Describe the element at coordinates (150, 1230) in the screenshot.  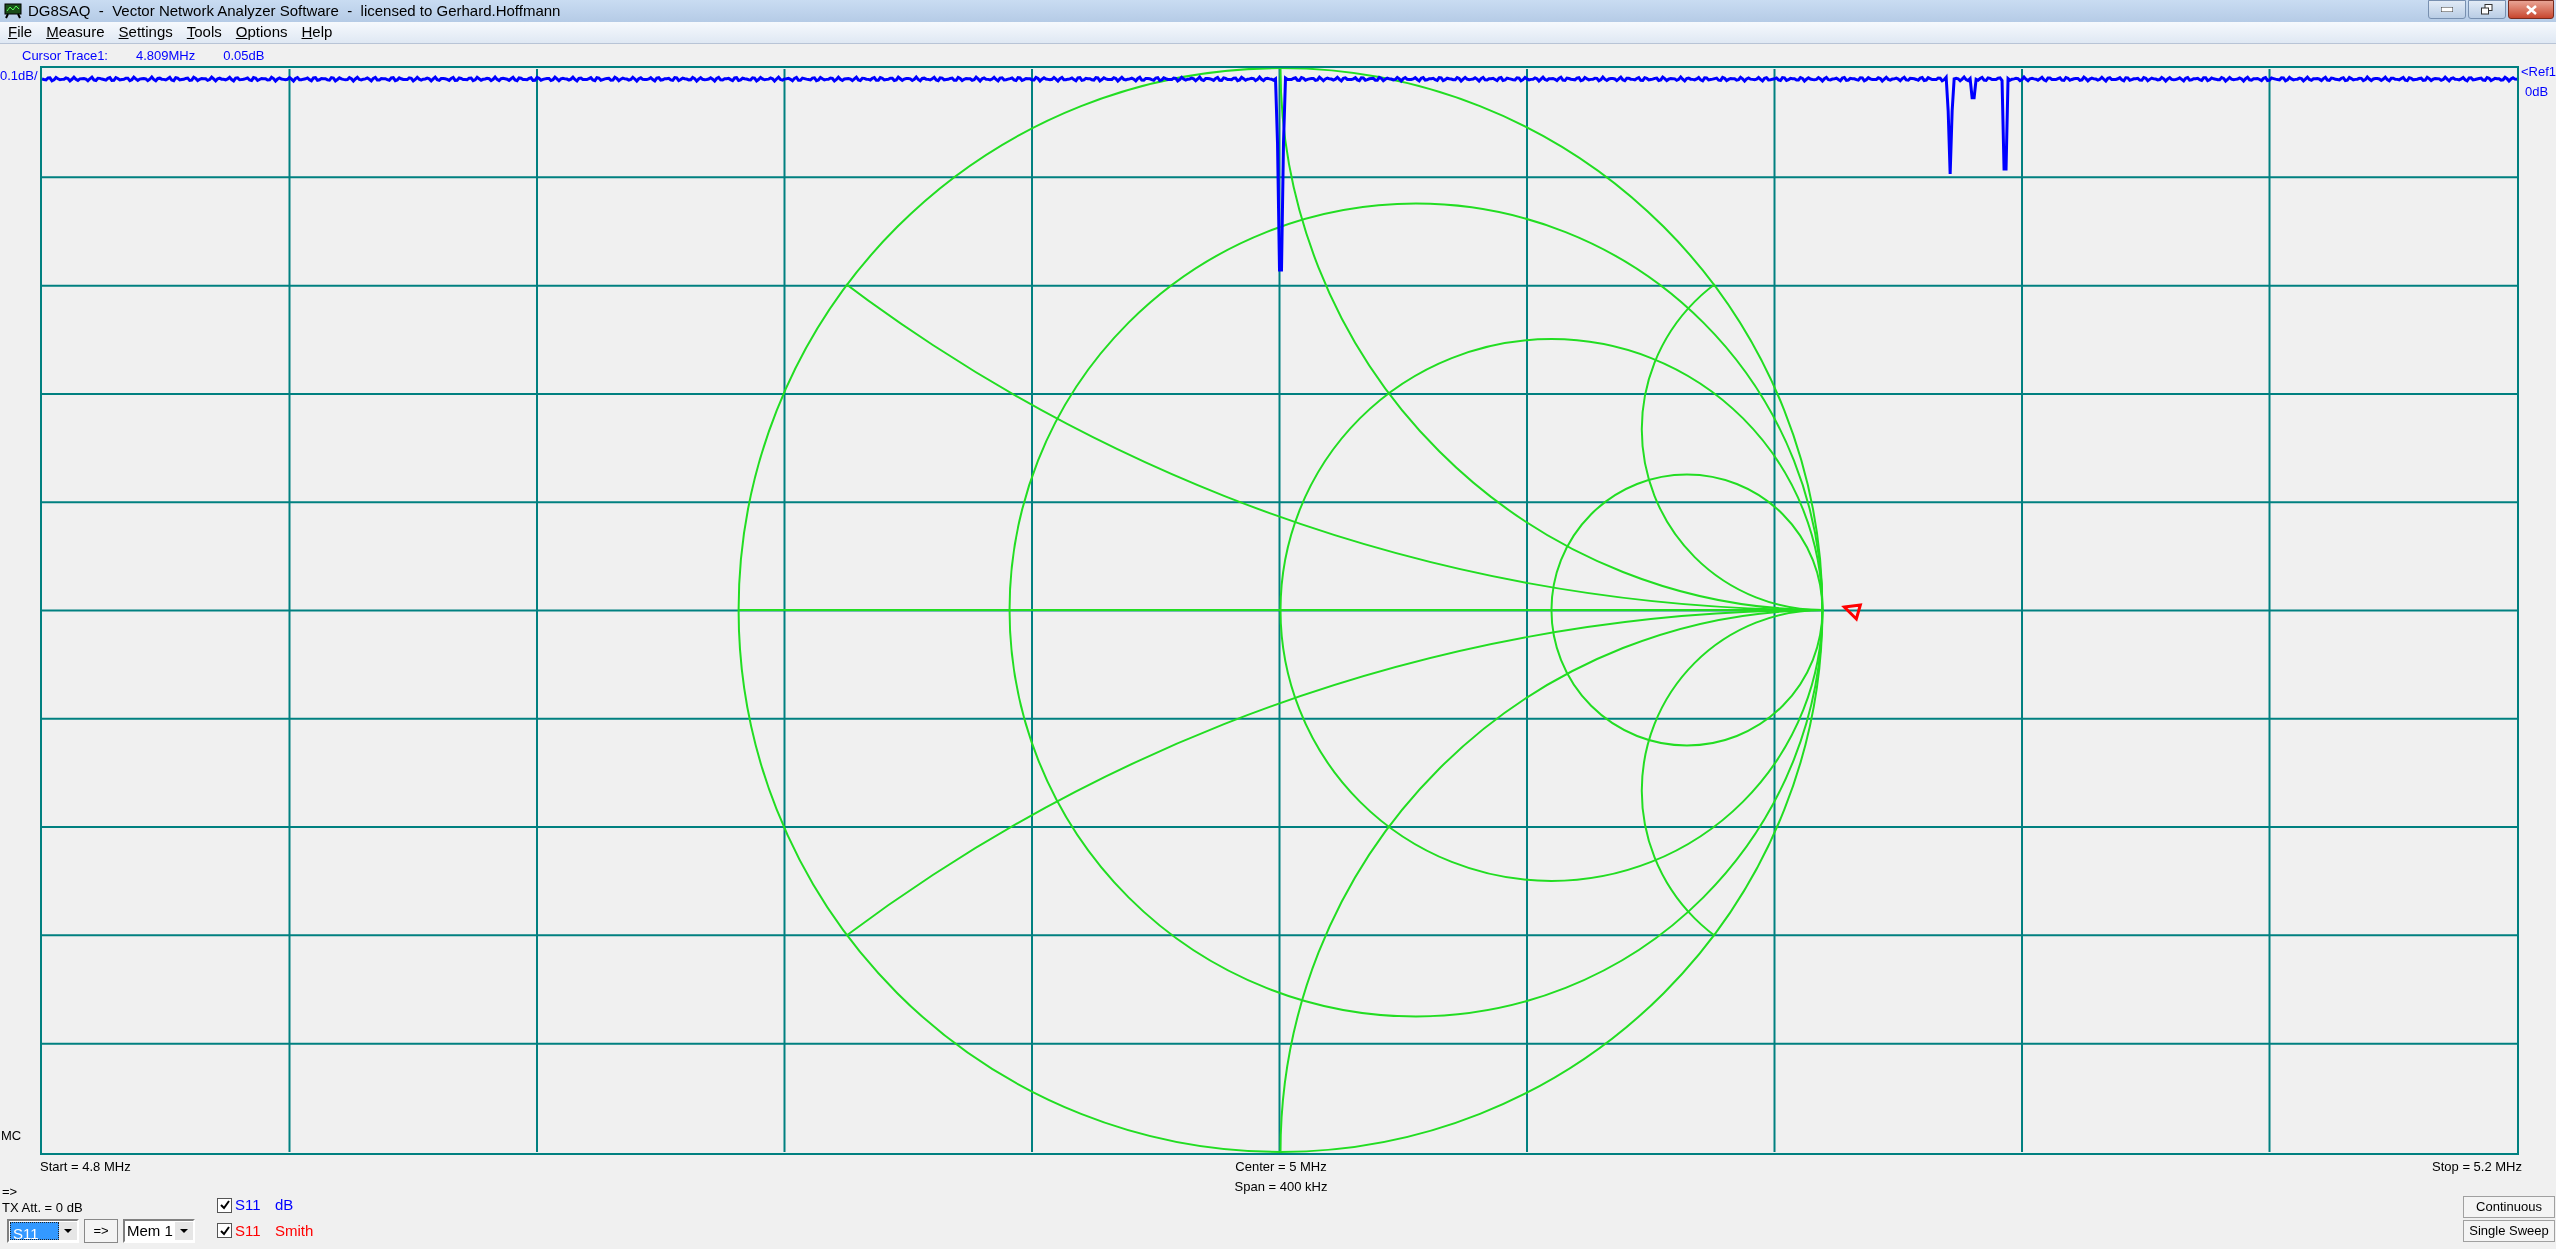
I see `dropdown-value: Mem 1` at that location.